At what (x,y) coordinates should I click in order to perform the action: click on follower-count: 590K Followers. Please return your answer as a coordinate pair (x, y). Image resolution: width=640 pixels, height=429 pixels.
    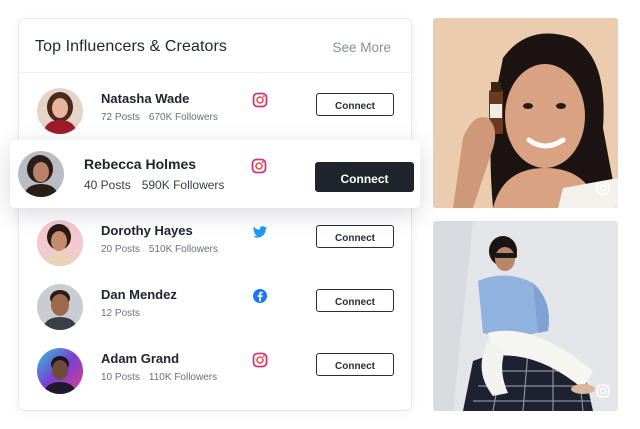
    Looking at the image, I should click on (183, 185).